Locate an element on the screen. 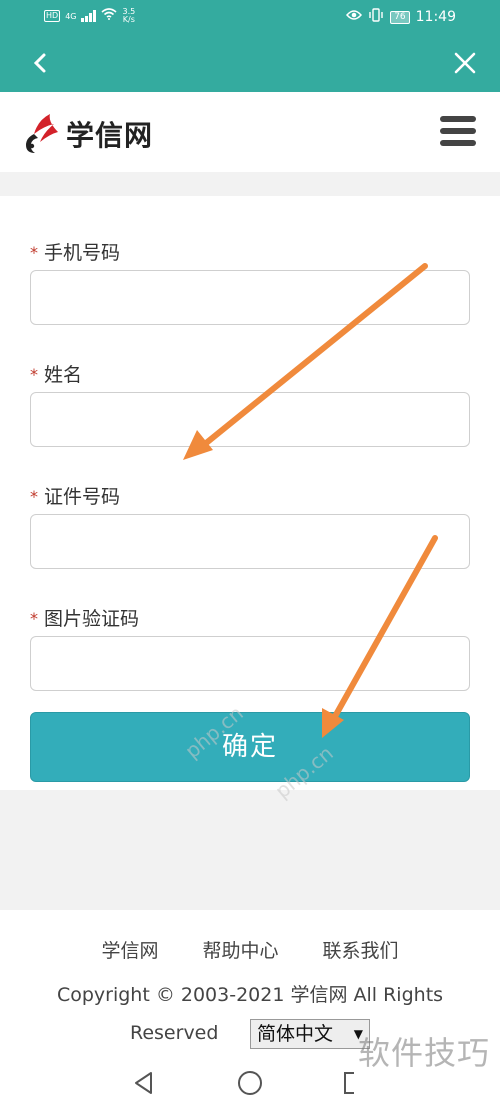 The image size is (500, 1111). field-id-number: * 证件号码 is located at coordinates (250, 541).